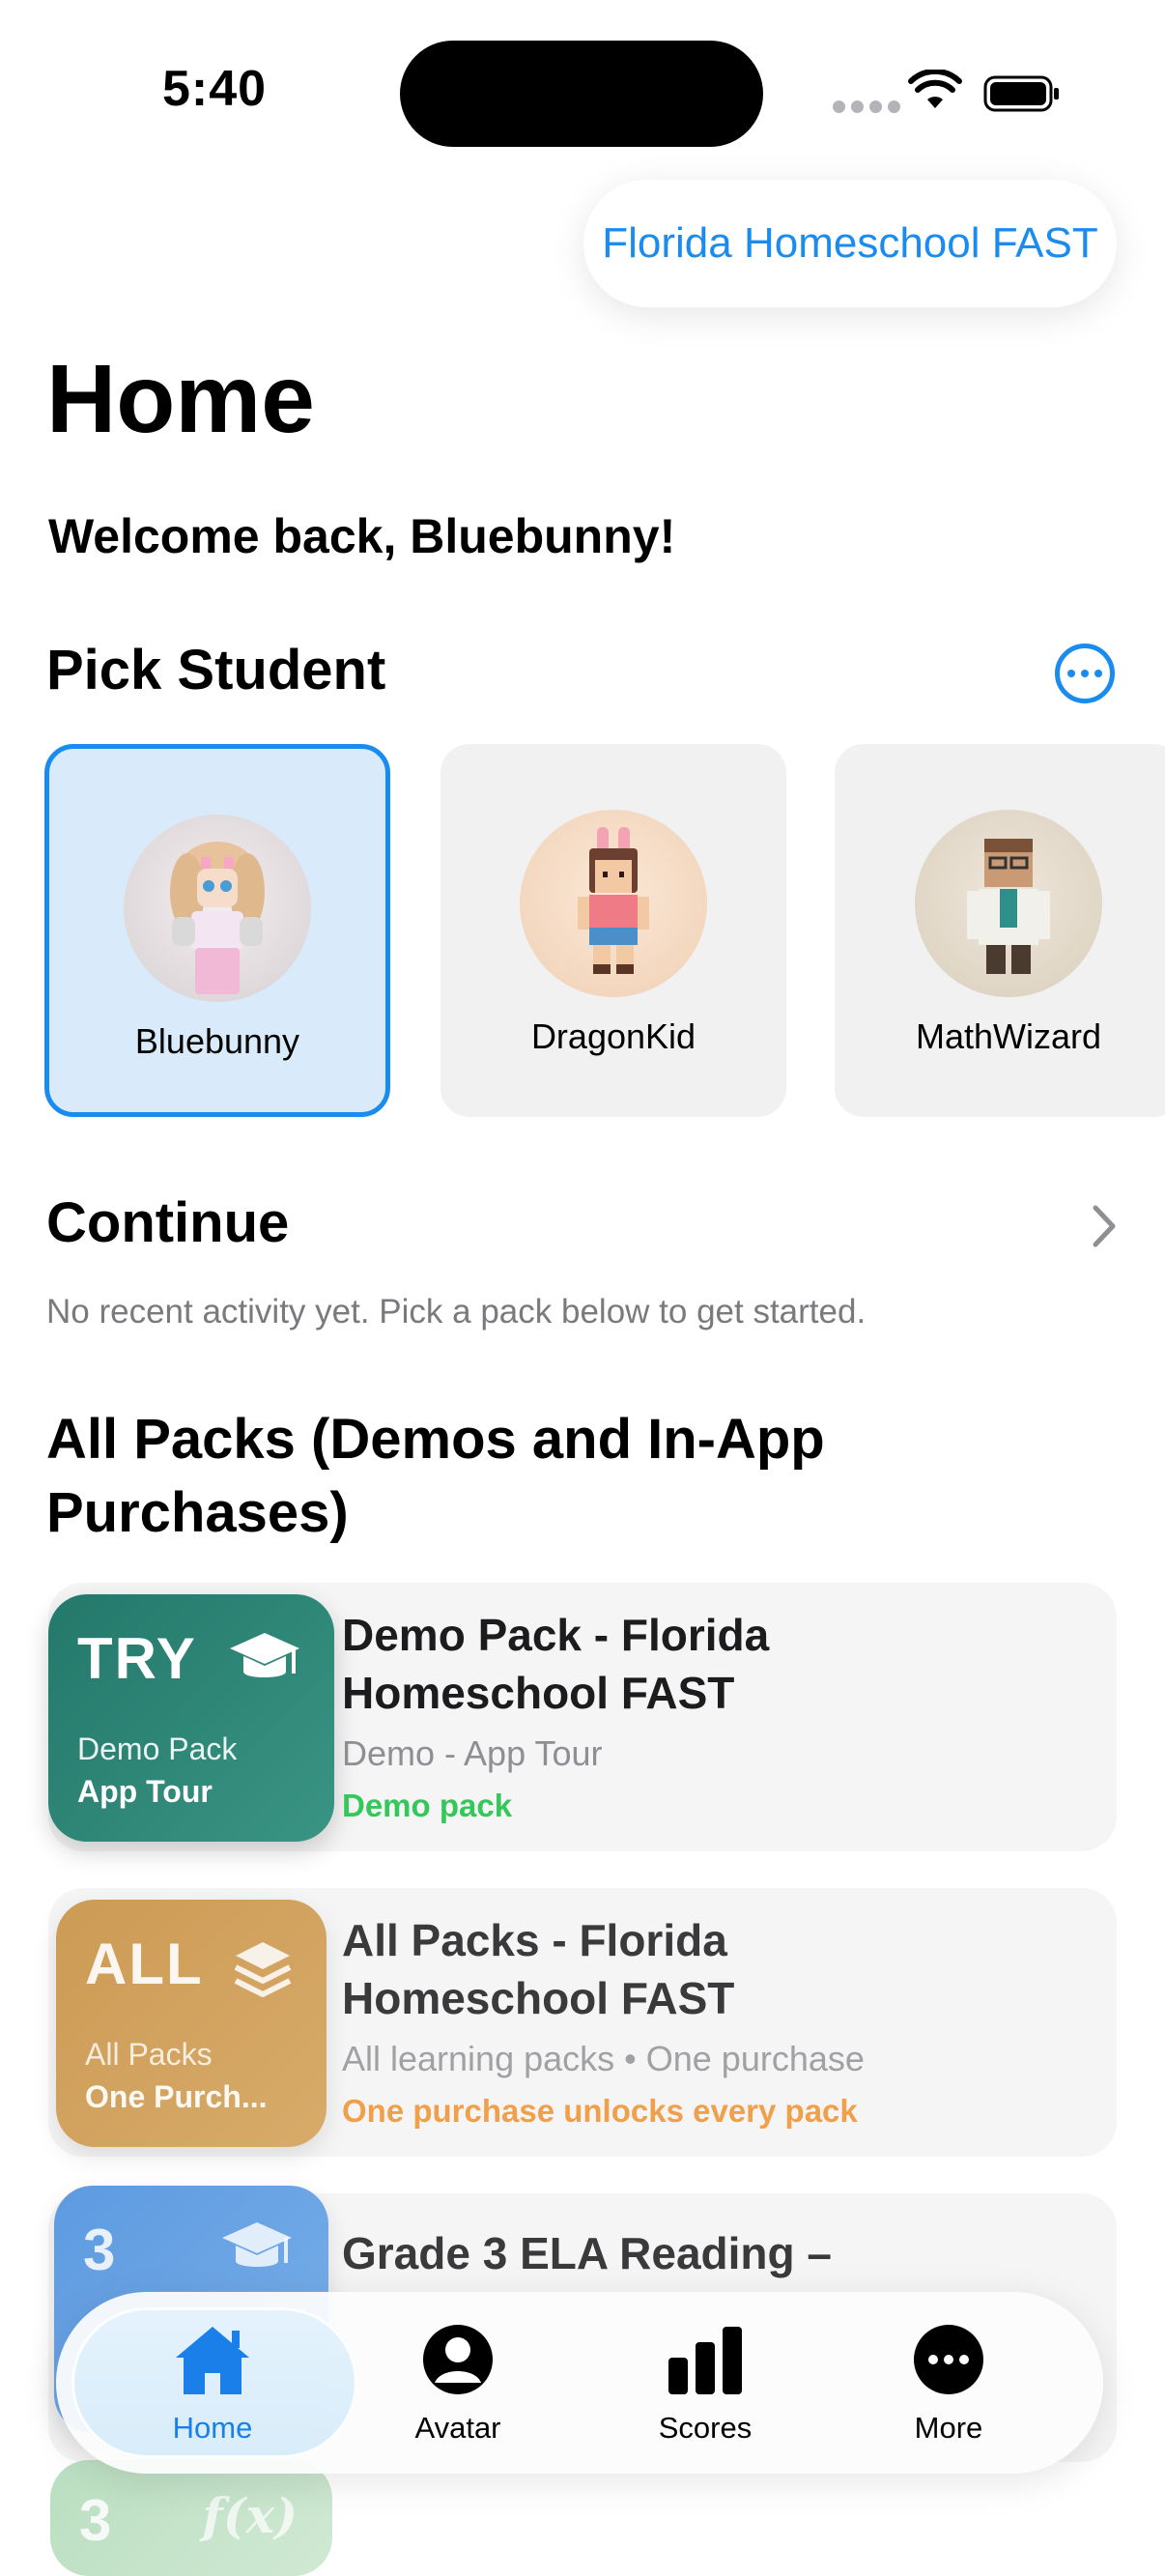 The width and height of the screenshot is (1165, 2576). What do you see at coordinates (949, 2428) in the screenshot?
I see `tab-label: More` at bounding box center [949, 2428].